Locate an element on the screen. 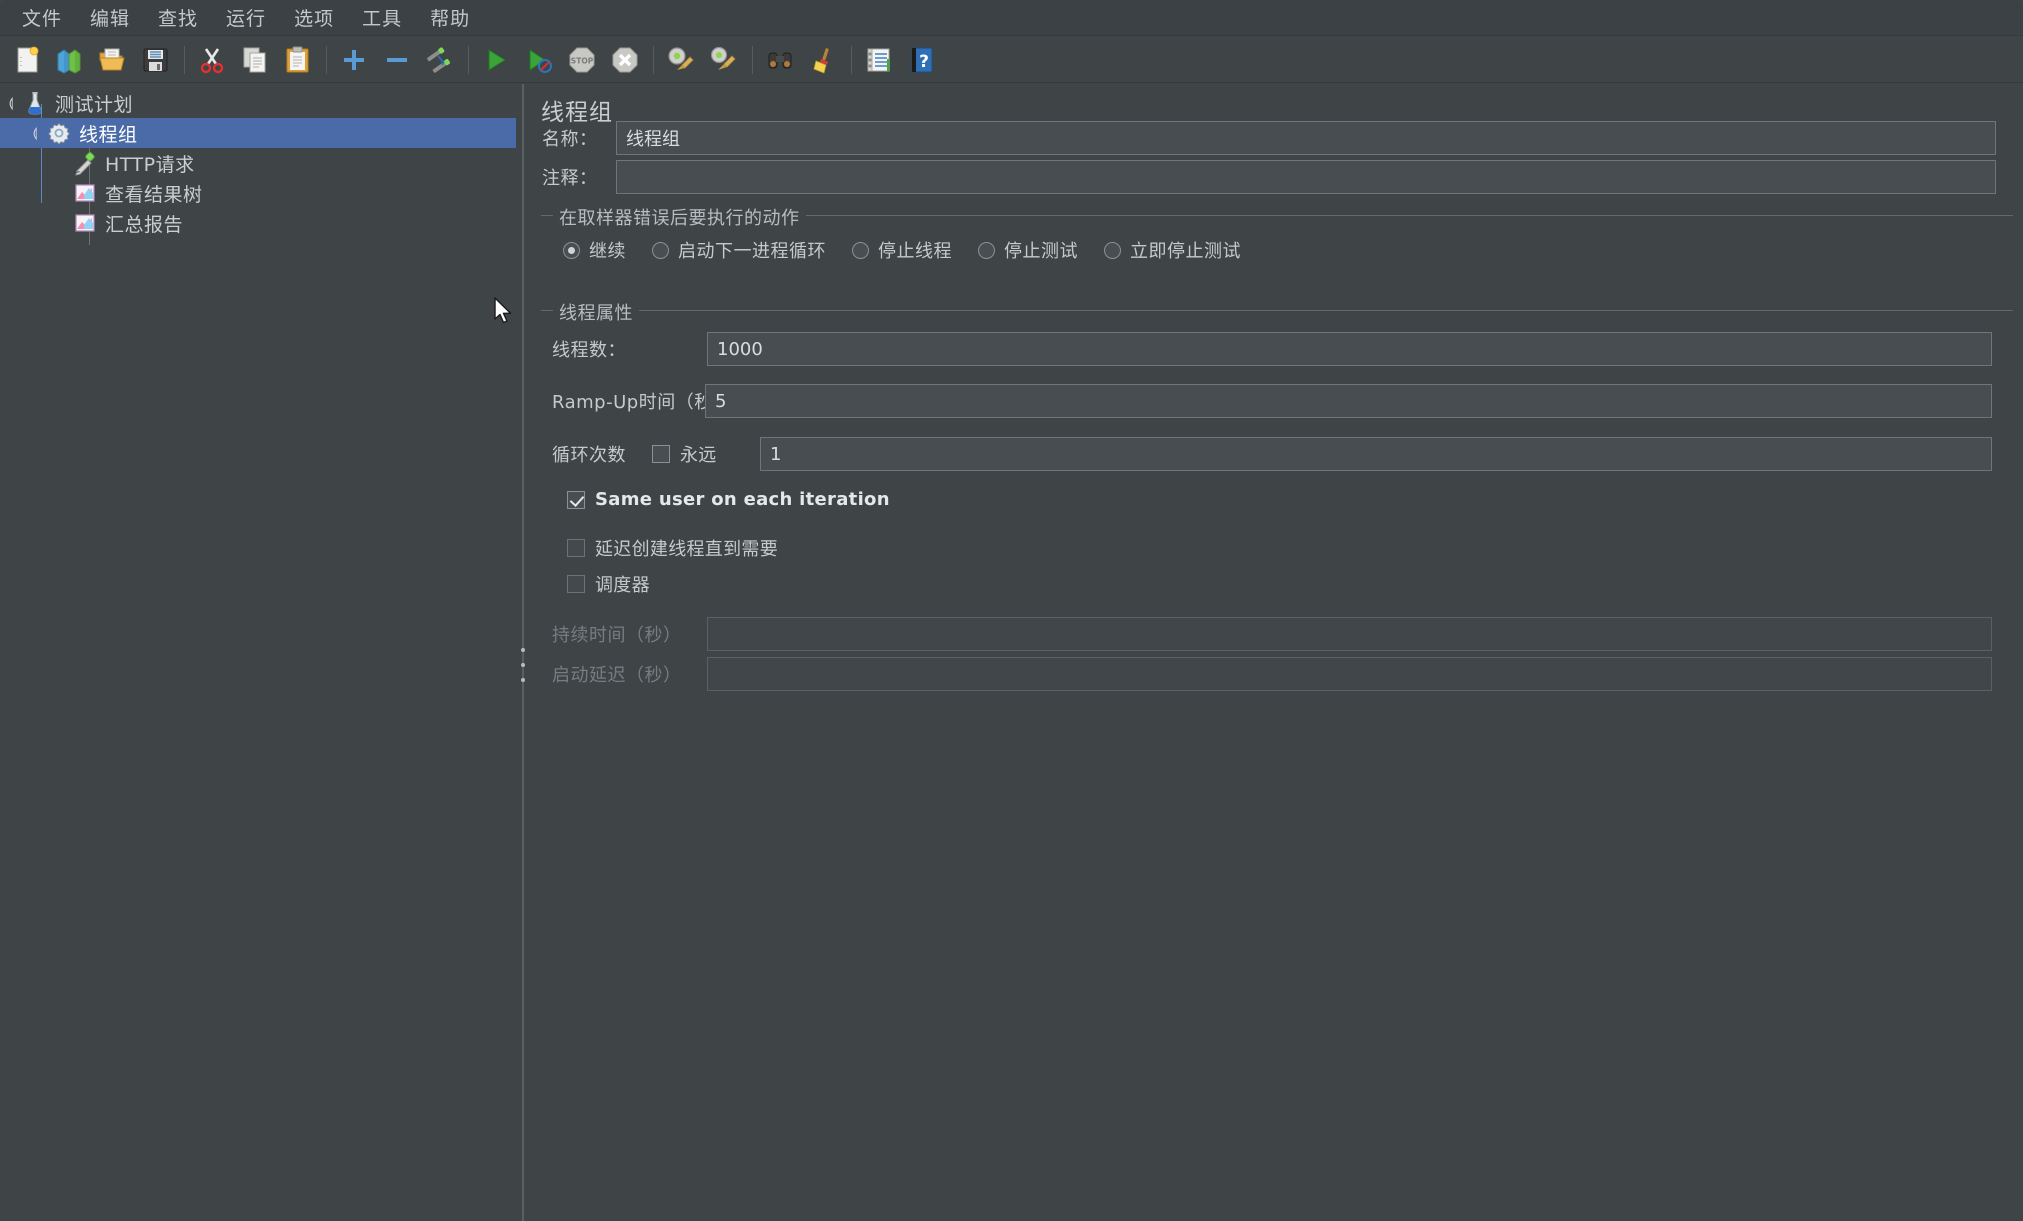 This screenshot has height=1221, width=2023. tree-node-label: 测试计划 is located at coordinates (94, 104).